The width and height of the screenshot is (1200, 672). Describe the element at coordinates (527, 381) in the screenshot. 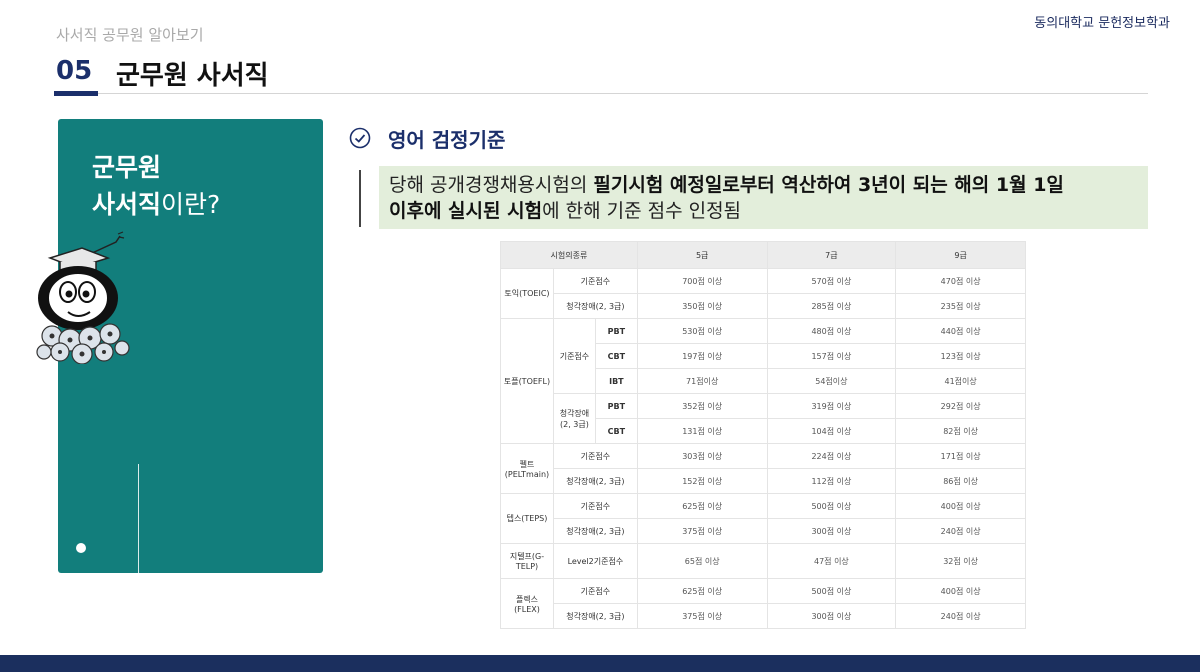

I see `exam-name: 토플(TOEFL)` at that location.